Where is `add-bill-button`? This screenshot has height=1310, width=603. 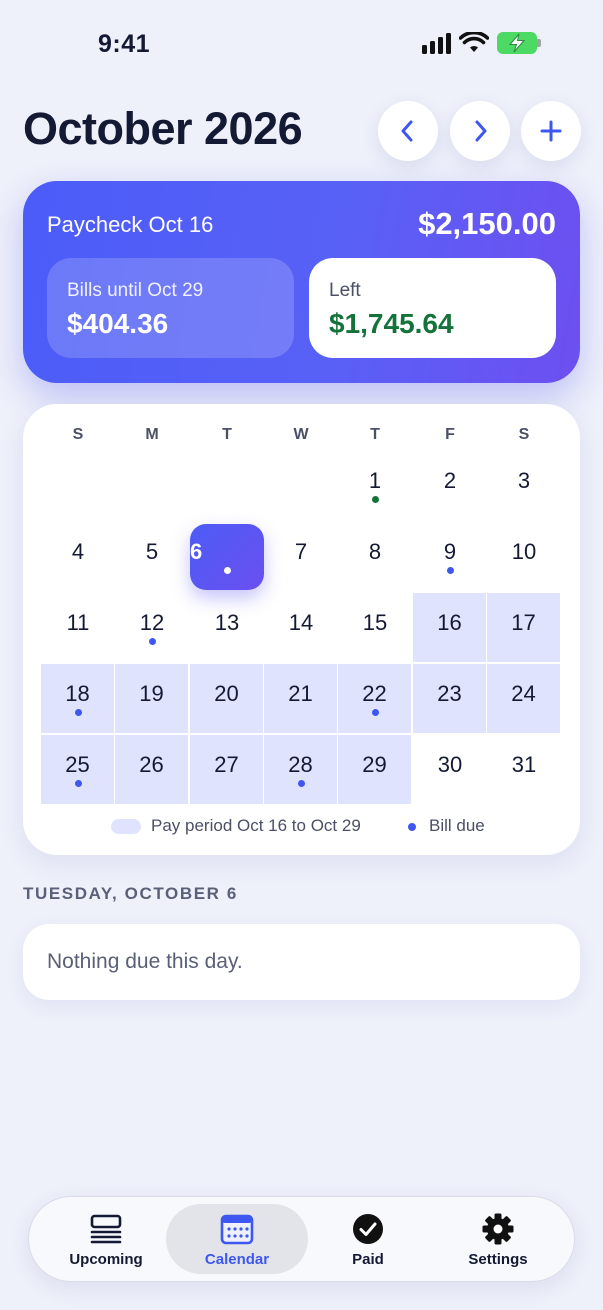 add-bill-button is located at coordinates (551, 131).